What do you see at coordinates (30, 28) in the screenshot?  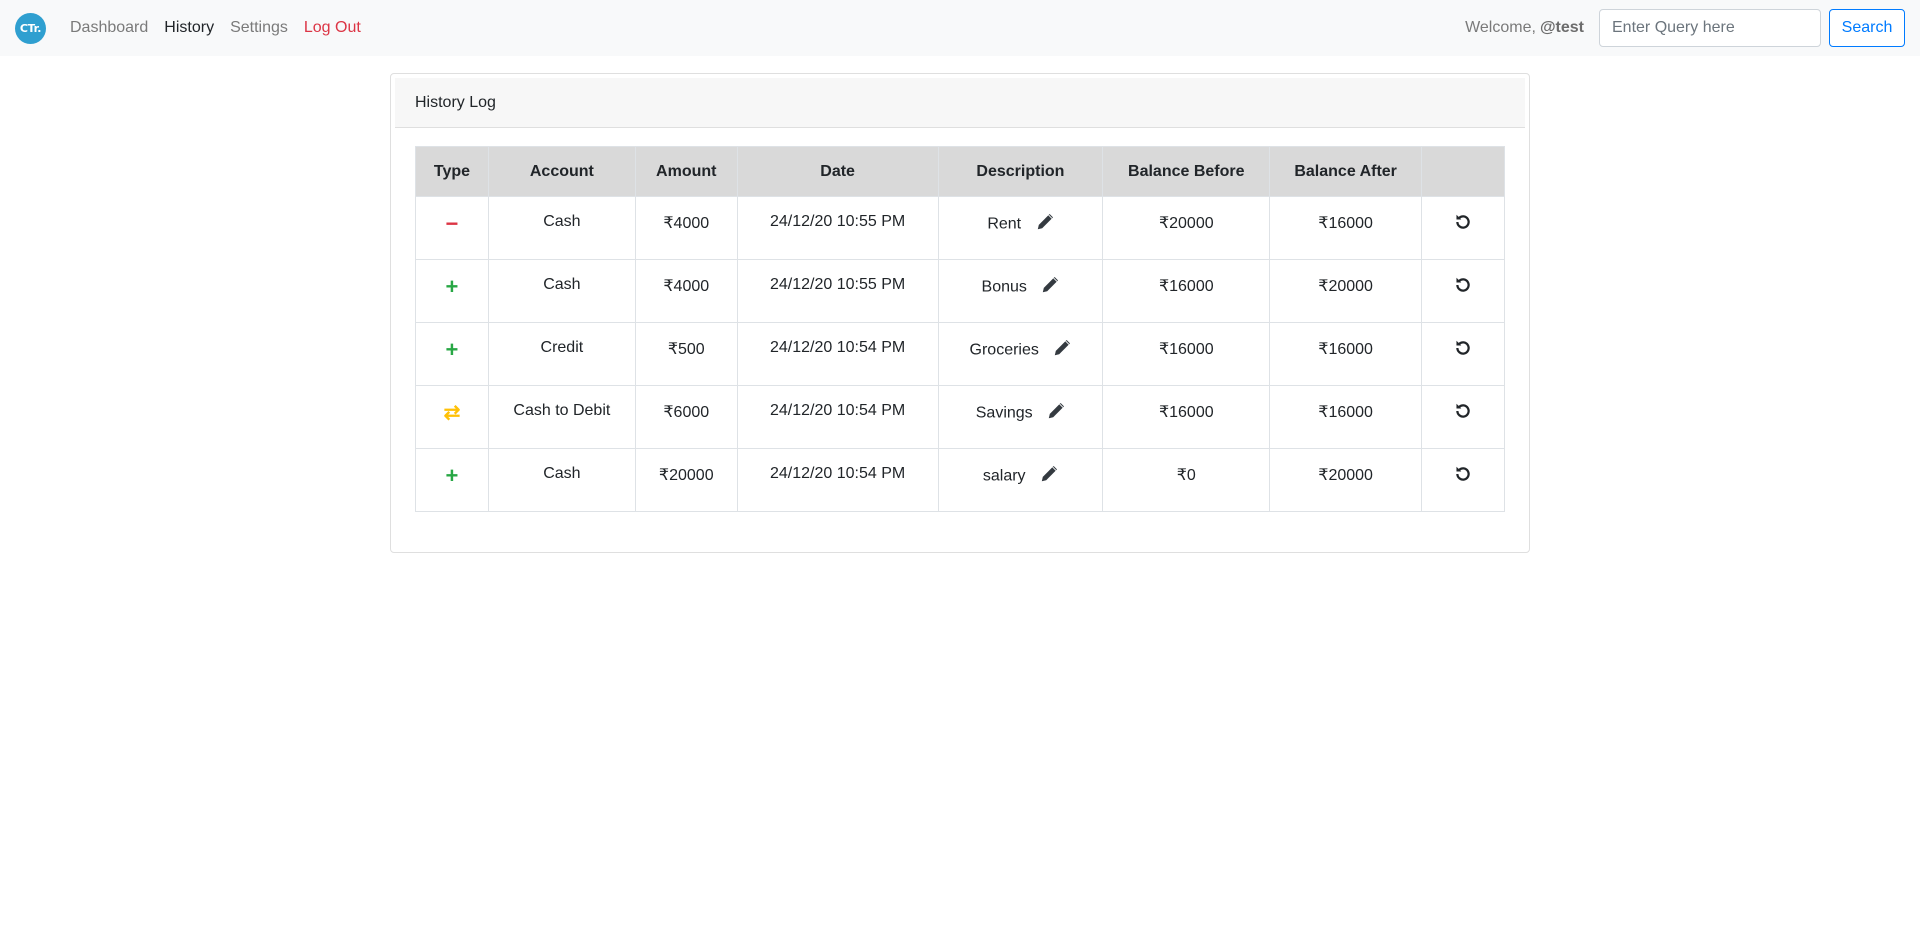 I see `brand-logo: CTr.` at bounding box center [30, 28].